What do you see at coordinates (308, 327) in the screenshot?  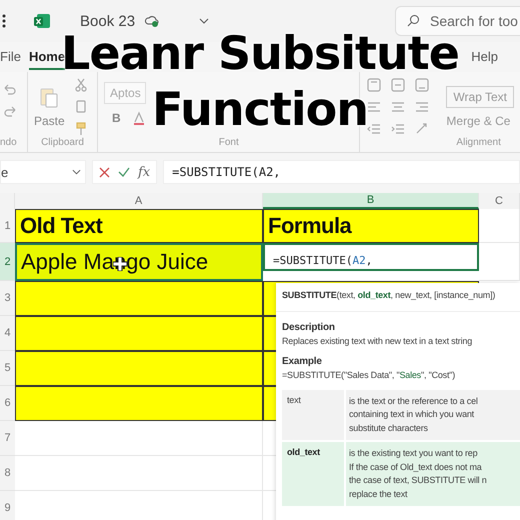 I see `description-heading: Description` at bounding box center [308, 327].